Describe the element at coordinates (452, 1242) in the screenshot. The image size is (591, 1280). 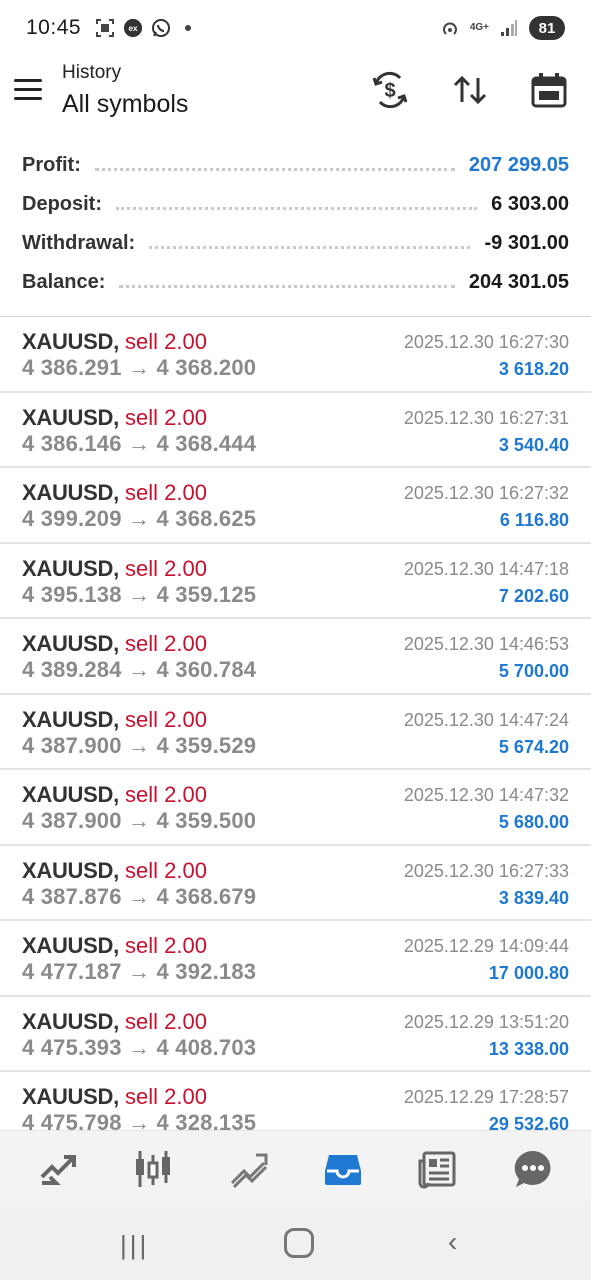
I see `back-button: ‹` at that location.